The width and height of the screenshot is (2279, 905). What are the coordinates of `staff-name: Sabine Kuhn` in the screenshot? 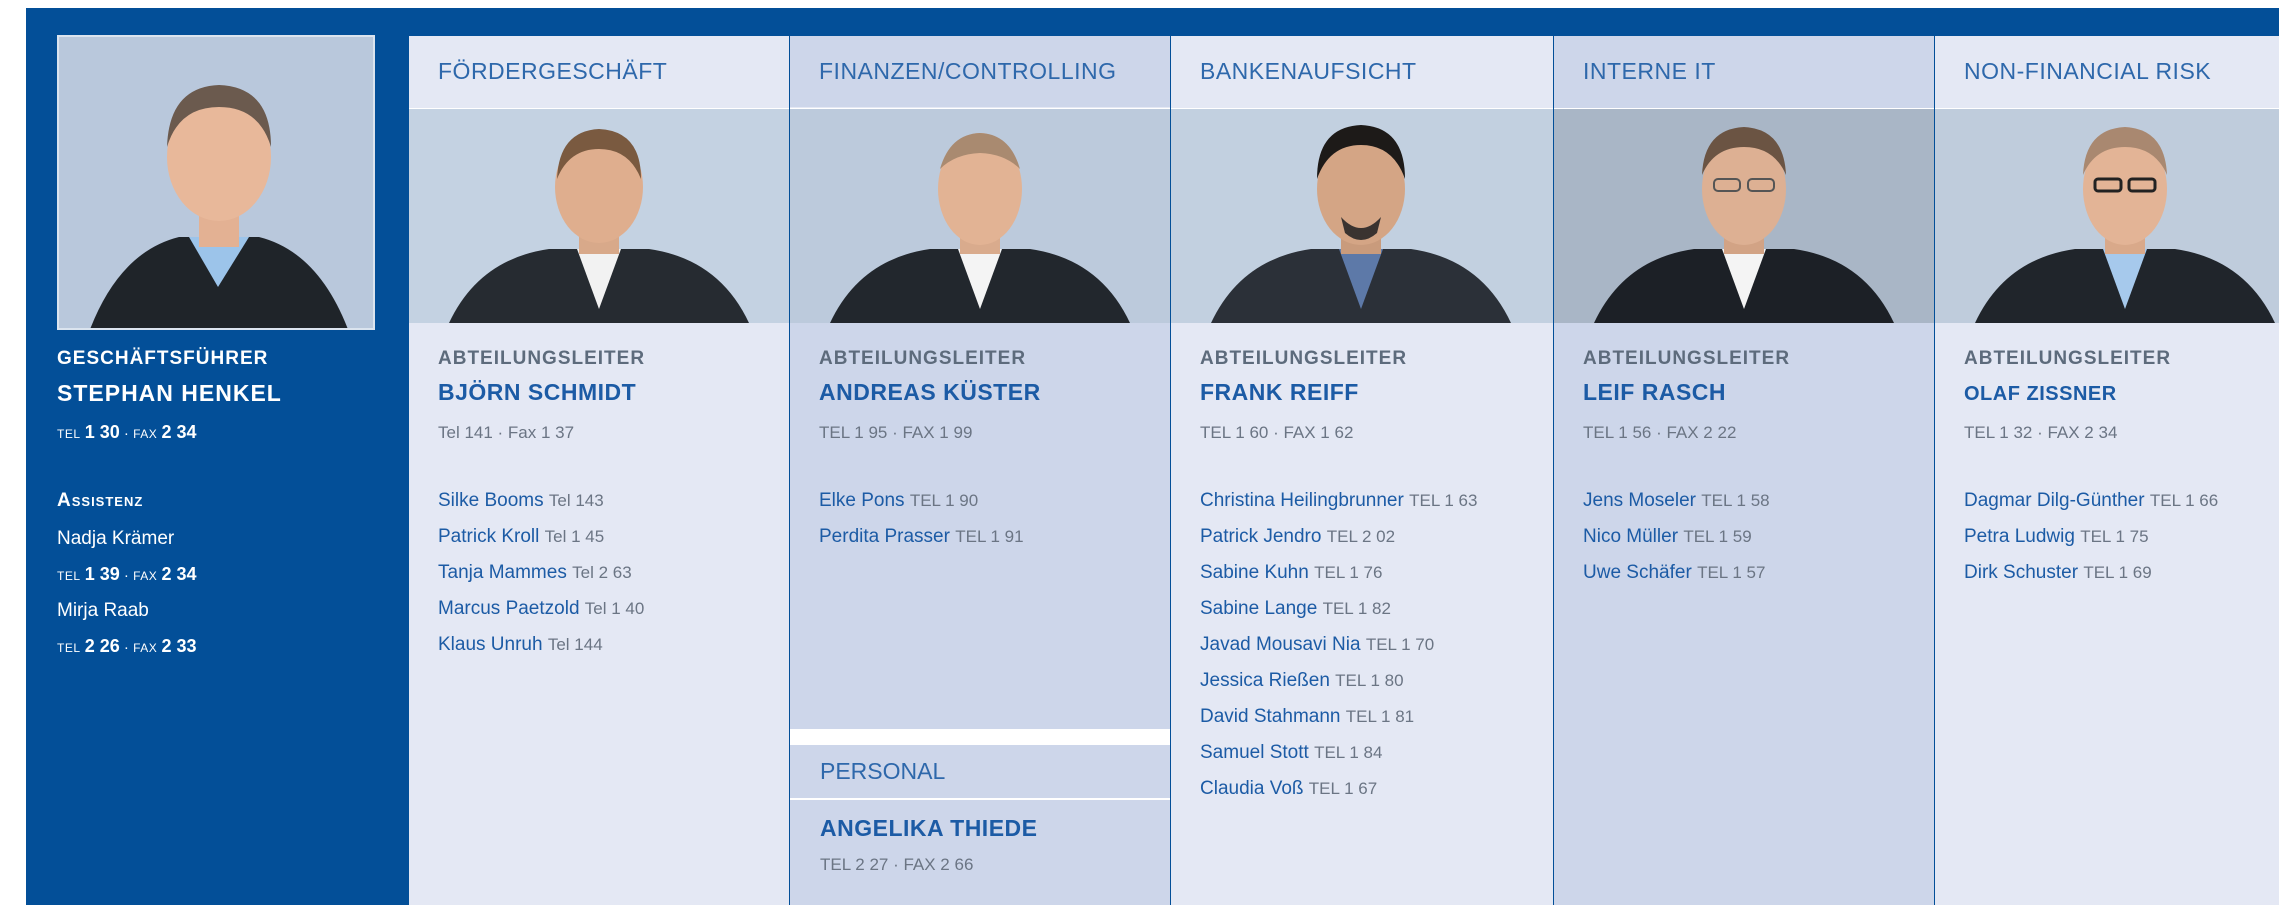 It's located at (1254, 572).